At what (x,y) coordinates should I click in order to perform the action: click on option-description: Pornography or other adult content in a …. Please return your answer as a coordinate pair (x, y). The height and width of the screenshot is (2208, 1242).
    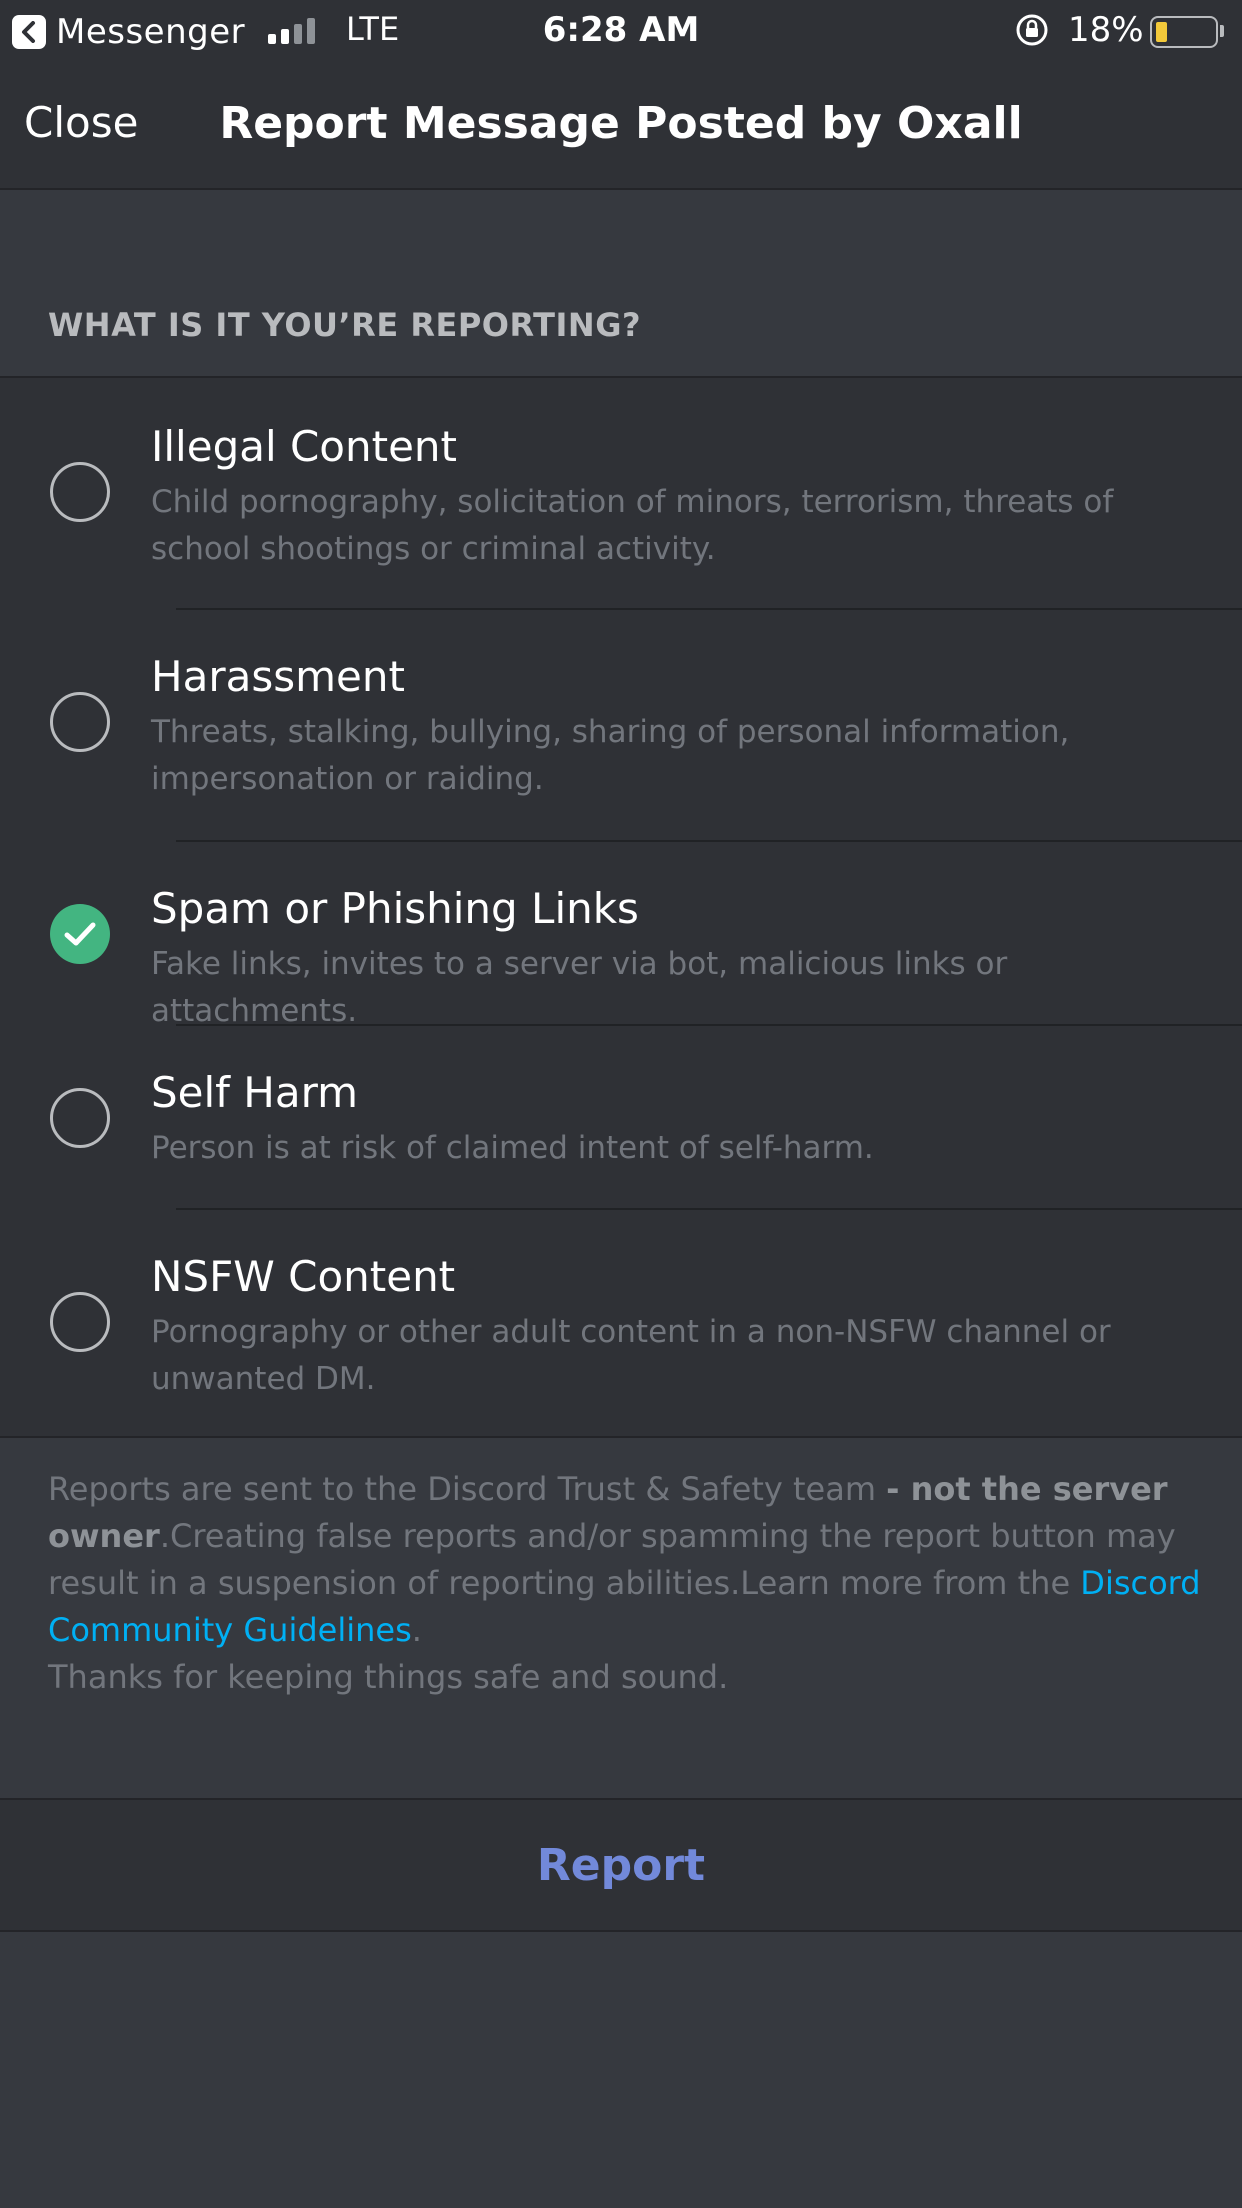
    Looking at the image, I should click on (631, 1355).